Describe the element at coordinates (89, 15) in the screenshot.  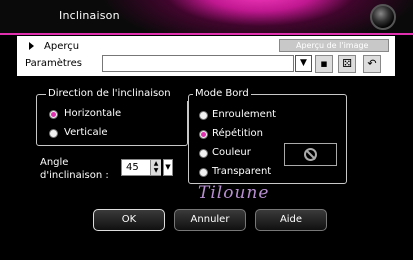
I see `window-title: Inclinaison` at that location.